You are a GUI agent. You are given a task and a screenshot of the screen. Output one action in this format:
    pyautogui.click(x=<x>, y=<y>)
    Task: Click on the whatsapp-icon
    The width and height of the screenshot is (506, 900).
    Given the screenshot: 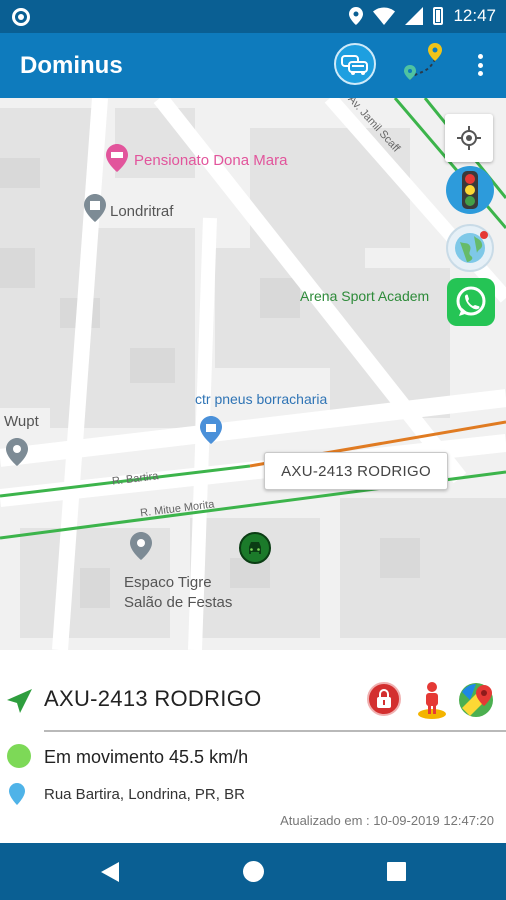 What is the action you would take?
    pyautogui.click(x=471, y=301)
    